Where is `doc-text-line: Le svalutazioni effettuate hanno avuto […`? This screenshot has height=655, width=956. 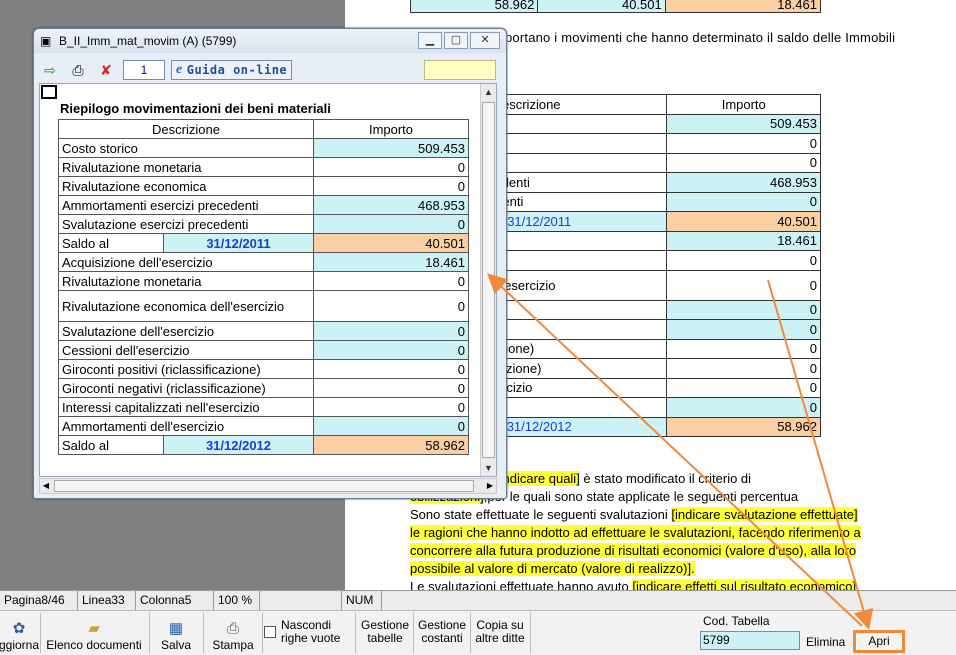
doc-text-line: Le svalutazioni effettuate hanno avuto [… is located at coordinates (683, 584).